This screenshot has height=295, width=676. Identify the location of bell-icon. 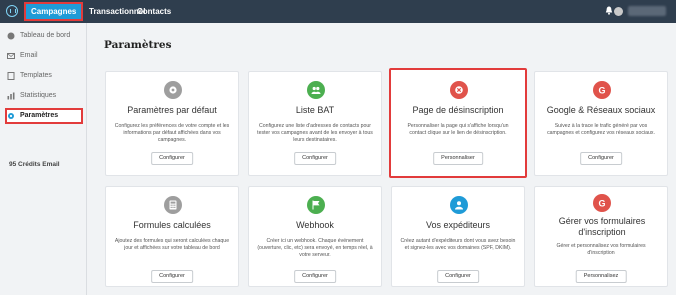
(609, 10).